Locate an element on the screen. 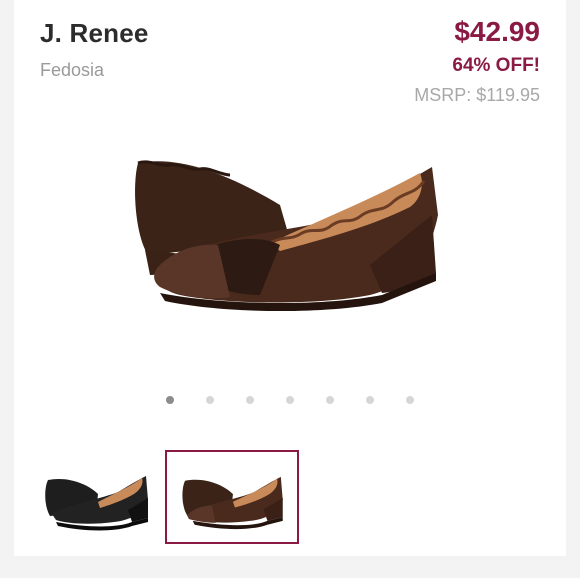 The width and height of the screenshot is (580, 578). bottom-edge is located at coordinates (290, 567).